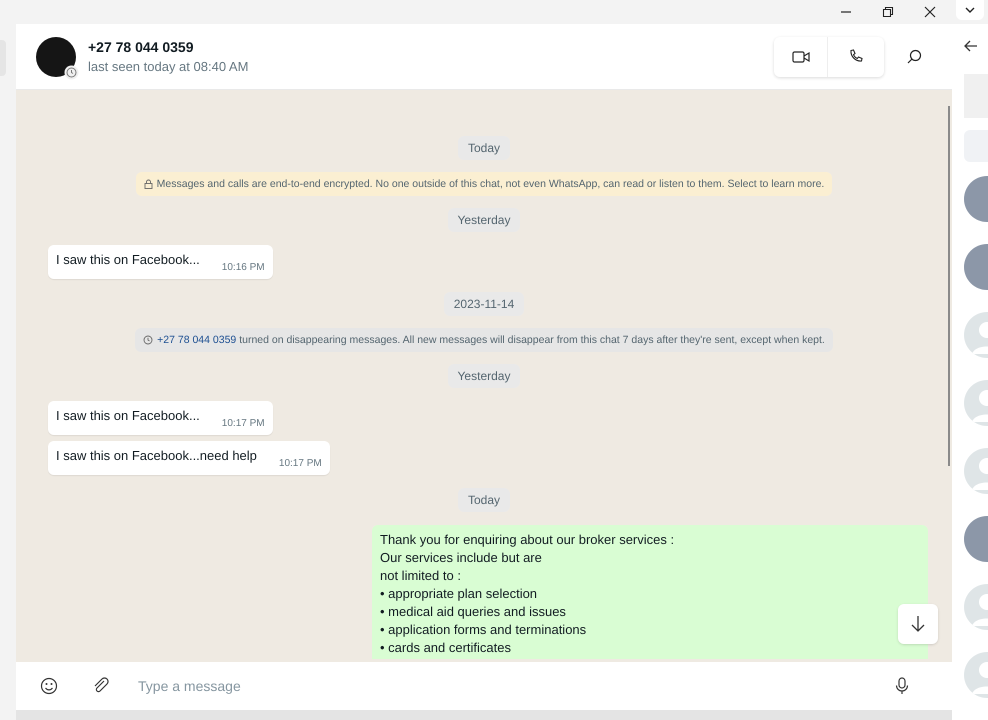 This screenshot has height=720, width=988. What do you see at coordinates (930, 12) in the screenshot?
I see `close-icon` at bounding box center [930, 12].